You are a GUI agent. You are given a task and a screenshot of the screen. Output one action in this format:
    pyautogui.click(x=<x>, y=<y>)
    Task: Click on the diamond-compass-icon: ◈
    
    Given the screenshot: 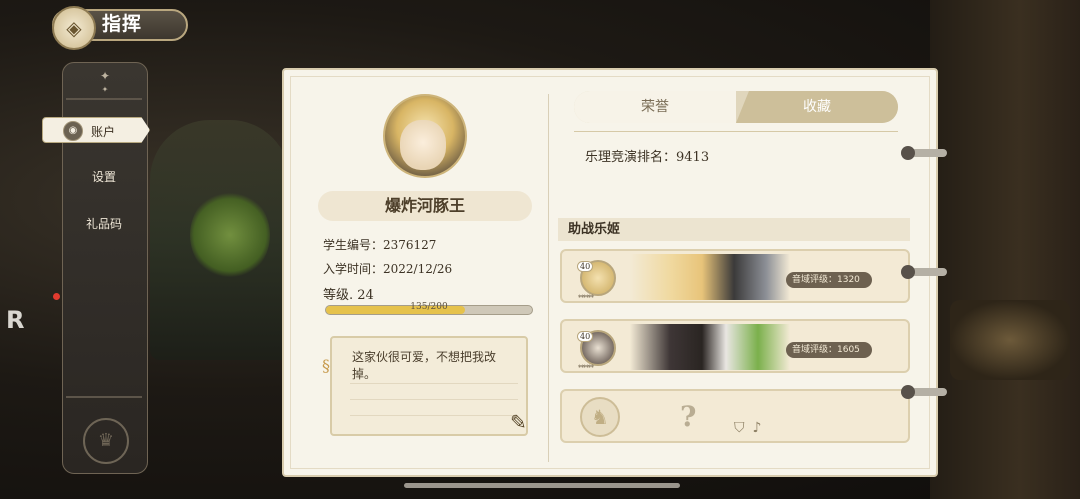 What is the action you would take?
    pyautogui.click(x=74, y=28)
    